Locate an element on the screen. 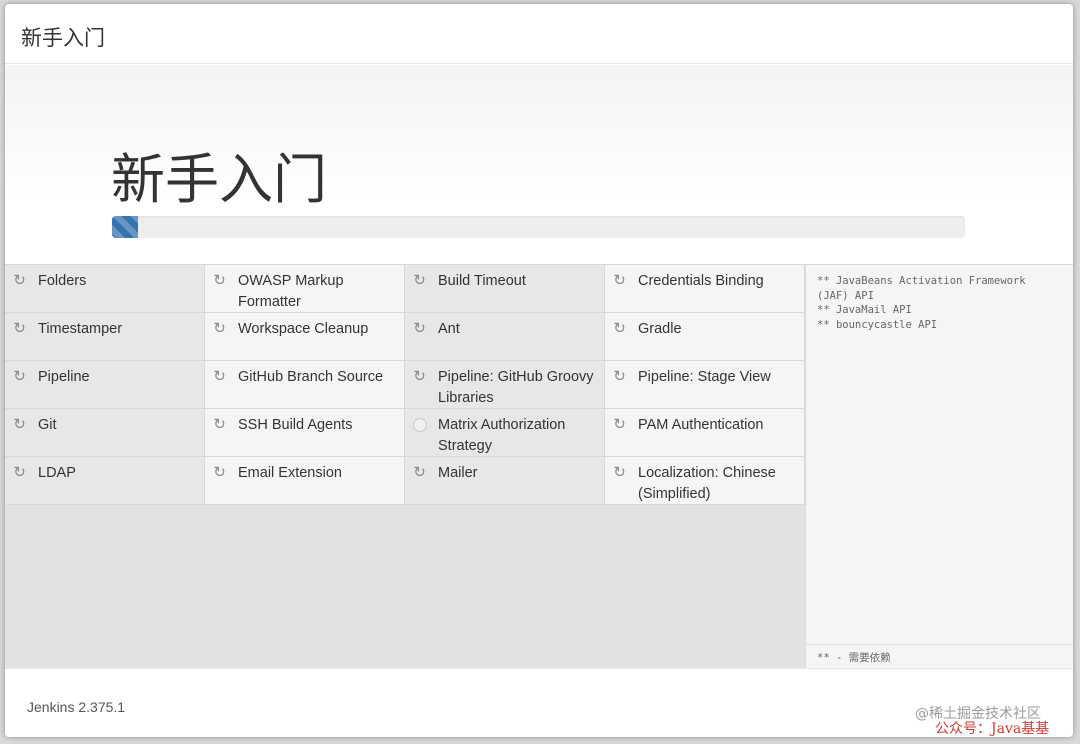 The width and height of the screenshot is (1080, 744). plugin-name: Matrix Authorization Strategy is located at coordinates (502, 435).